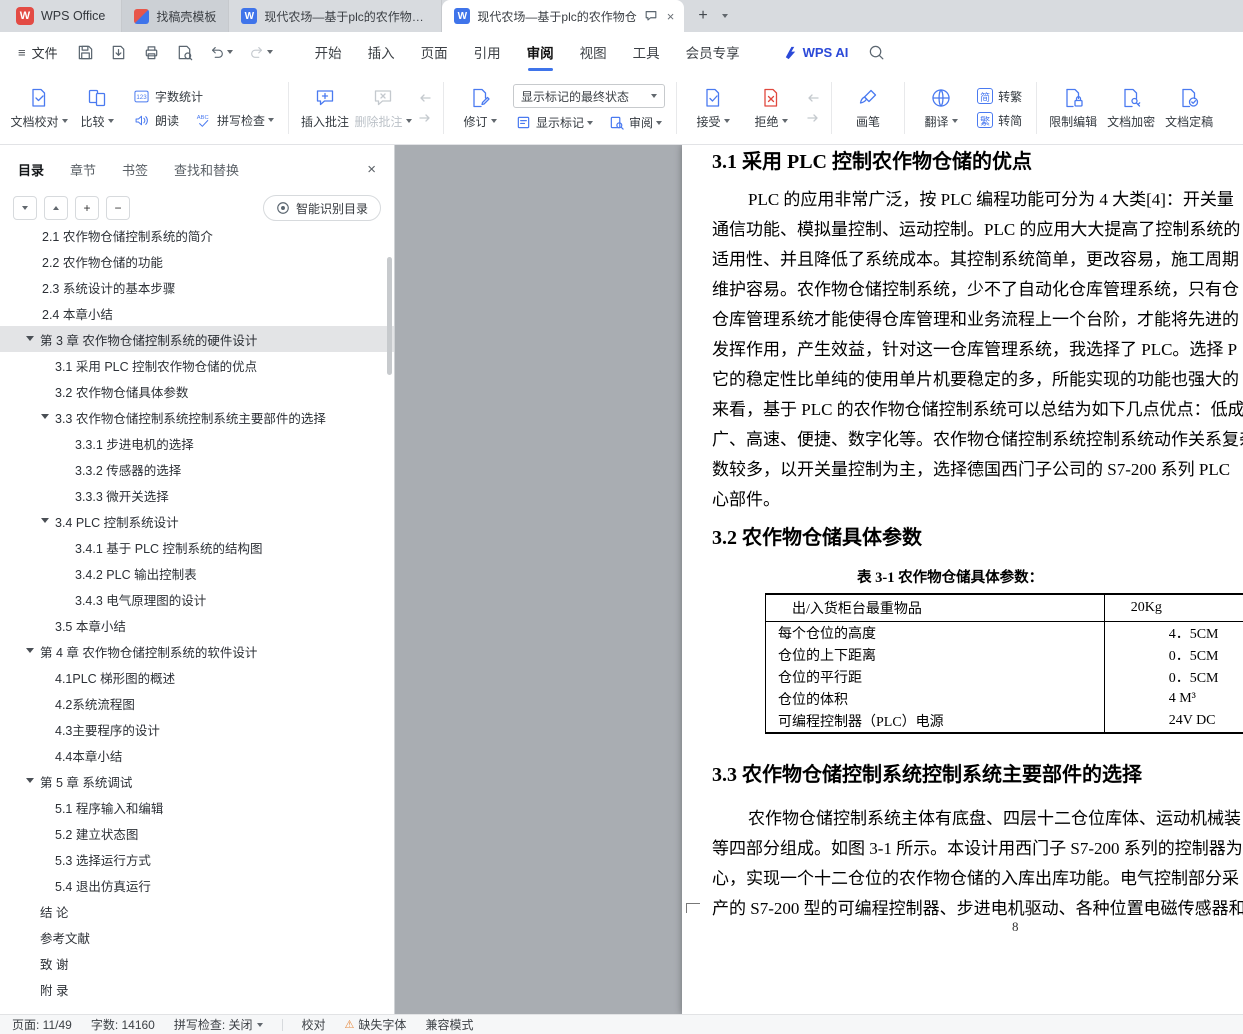 This screenshot has height=1034, width=1243. Describe the element at coordinates (487, 52) in the screenshot. I see `menu-tab-引用: 引用` at that location.